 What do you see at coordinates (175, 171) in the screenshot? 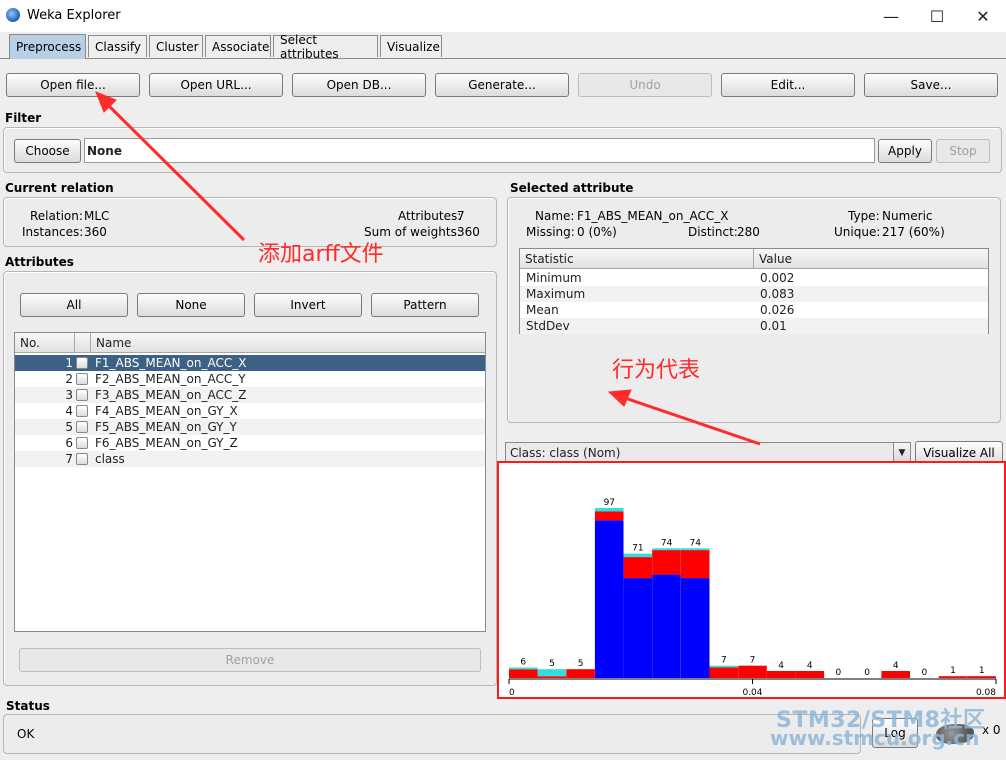
I see `arrow-to-open-file` at bounding box center [175, 171].